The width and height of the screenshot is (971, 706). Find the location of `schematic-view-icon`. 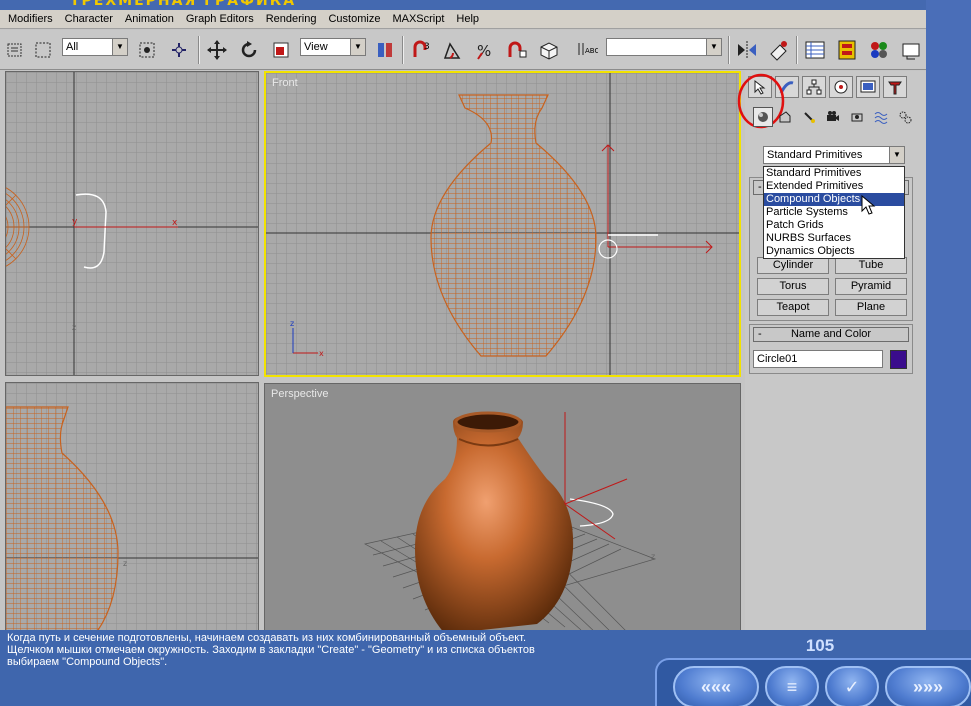

schematic-view-icon is located at coordinates (847, 50).